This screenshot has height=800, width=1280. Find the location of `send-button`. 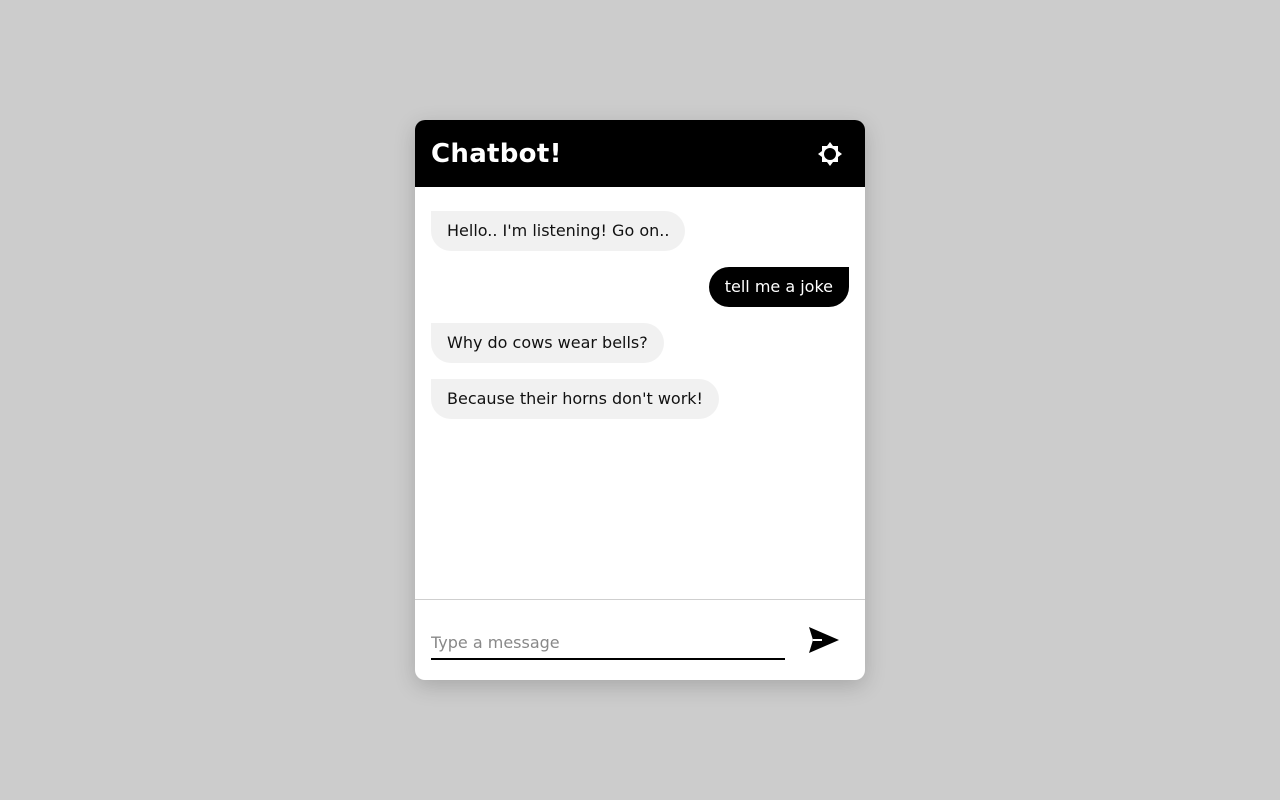

send-button is located at coordinates (824, 640).